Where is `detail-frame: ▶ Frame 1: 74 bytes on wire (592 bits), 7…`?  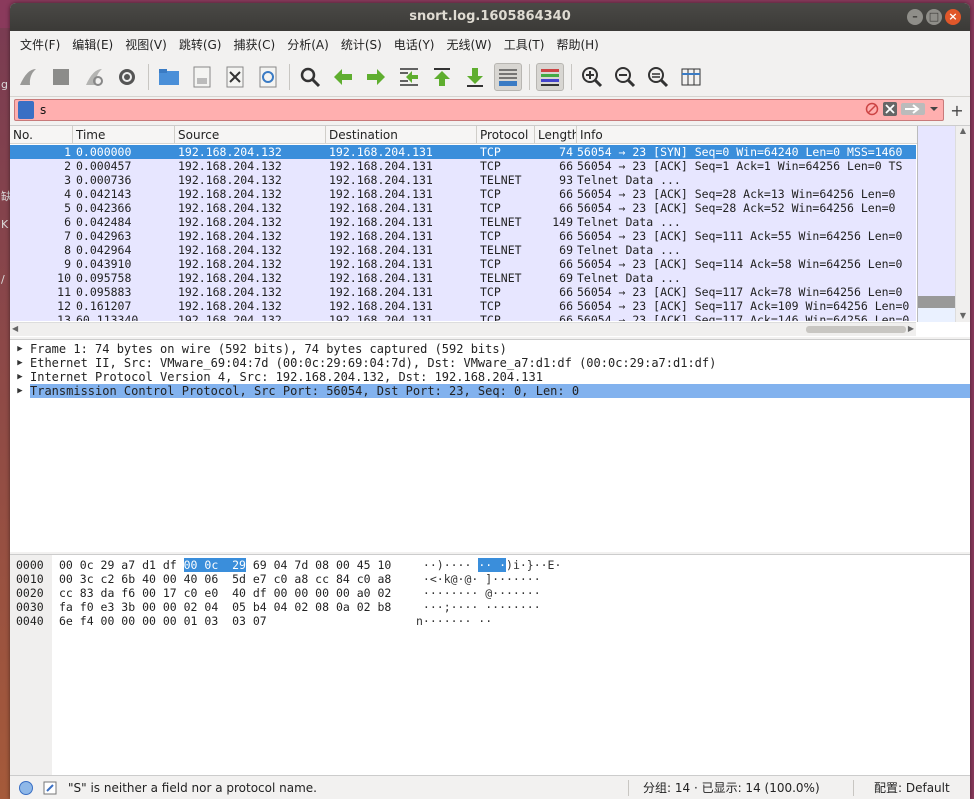
detail-frame: ▶ Frame 1: 74 bytes on wire (592 bits), 7… is located at coordinates (490, 349).